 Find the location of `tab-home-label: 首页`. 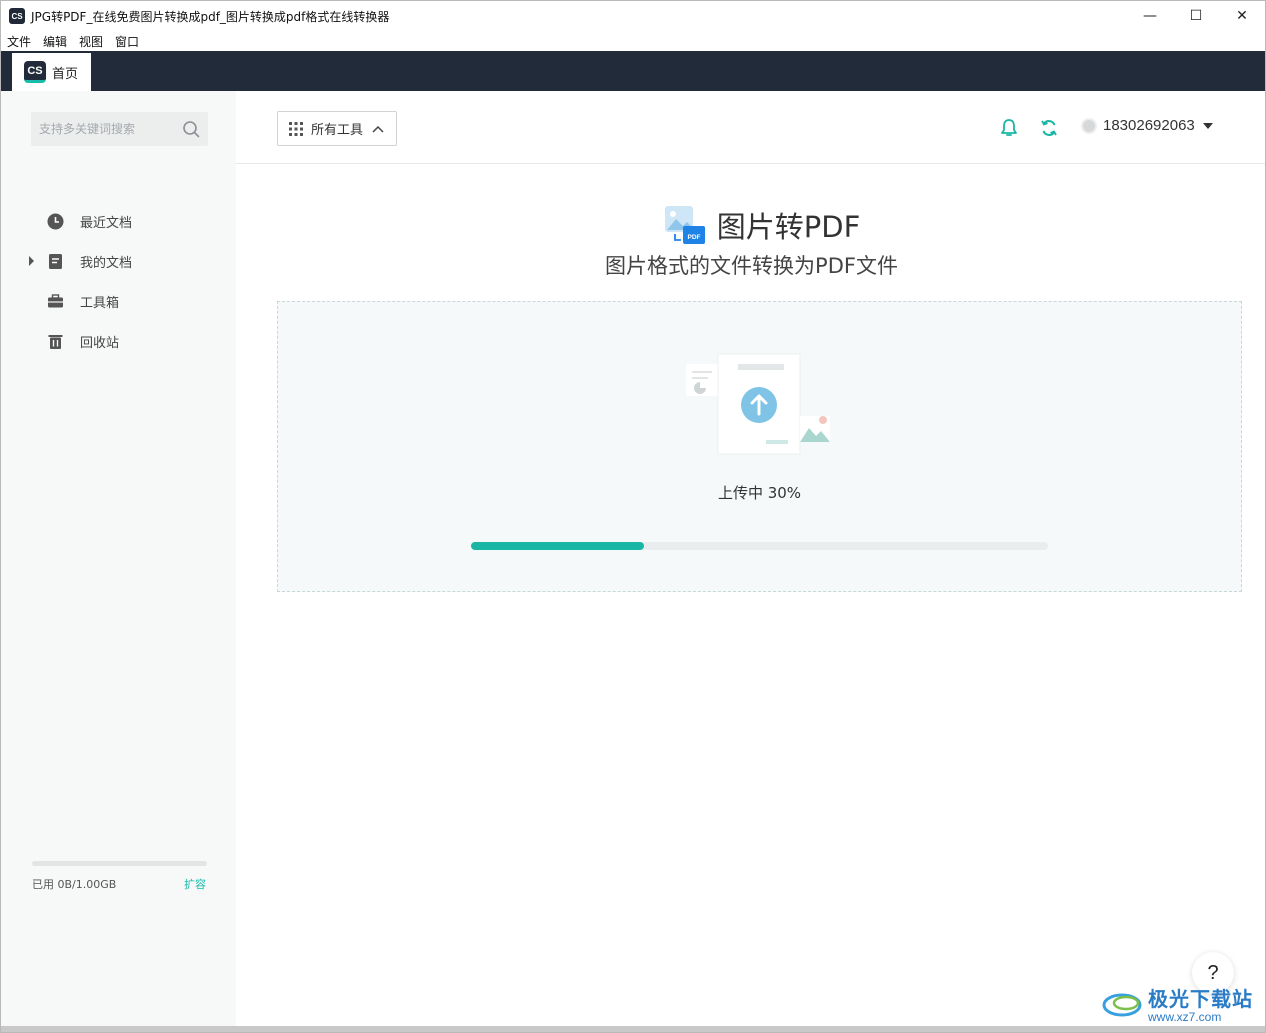

tab-home-label: 首页 is located at coordinates (65, 74).